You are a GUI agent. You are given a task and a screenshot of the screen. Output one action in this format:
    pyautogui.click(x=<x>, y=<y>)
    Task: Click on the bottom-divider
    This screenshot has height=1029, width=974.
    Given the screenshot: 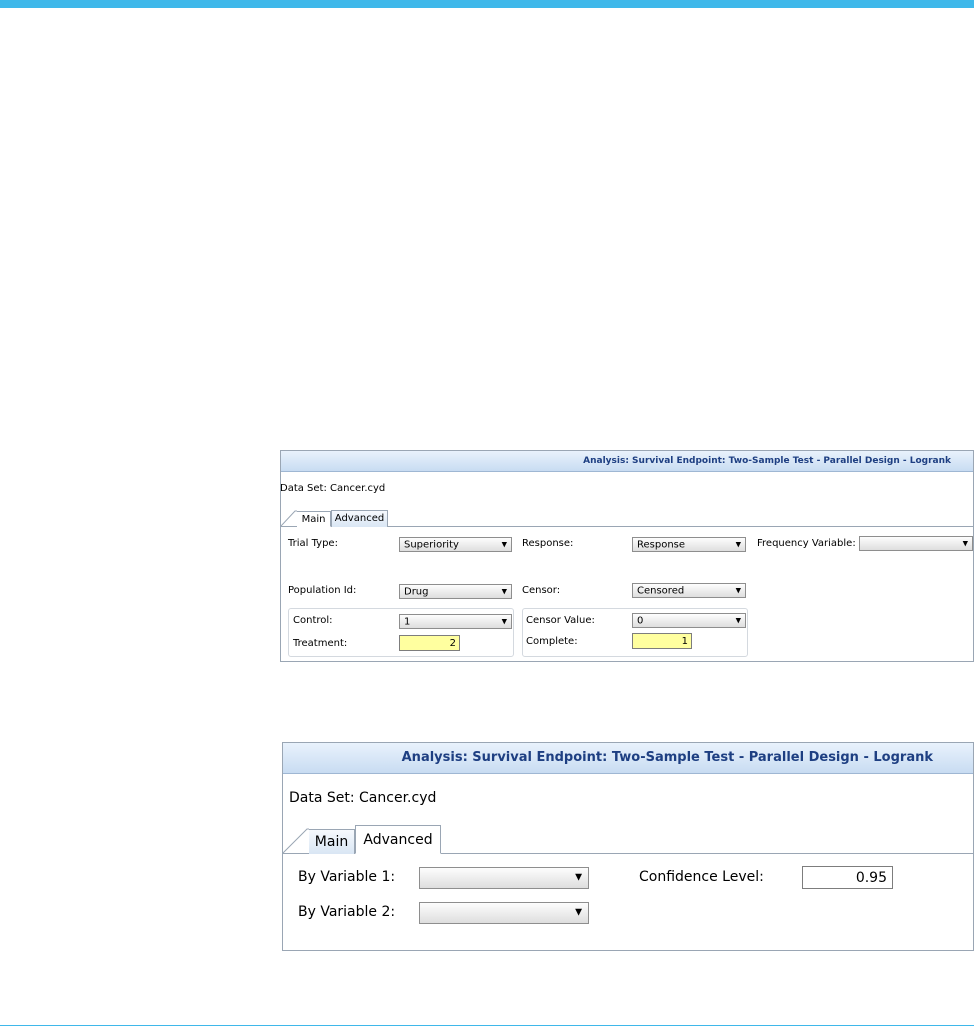 What is the action you would take?
    pyautogui.click(x=487, y=1025)
    